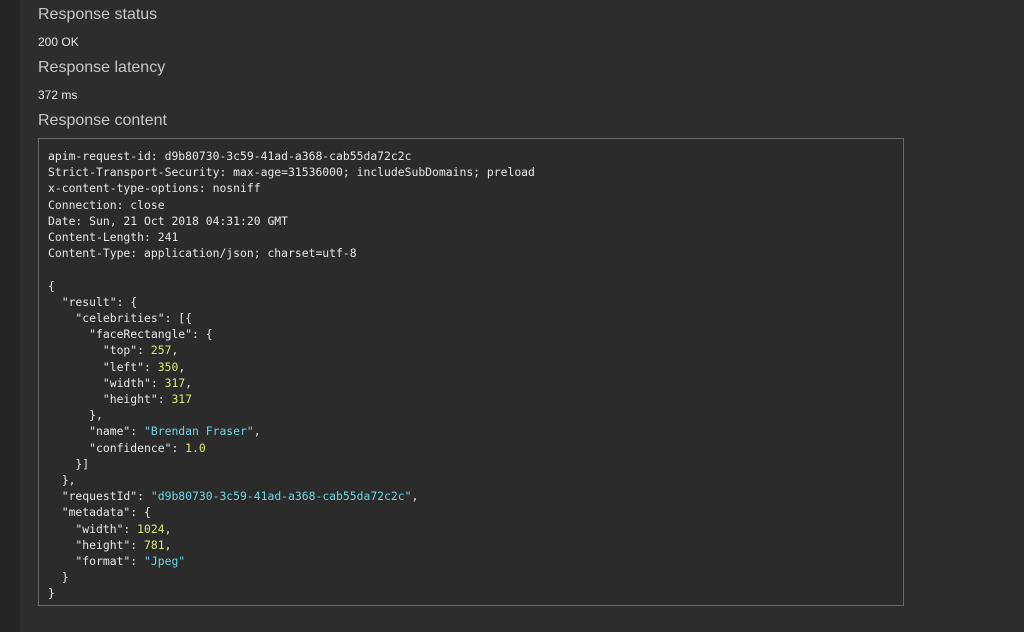 This screenshot has width=1024, height=632. Describe the element at coordinates (106, 204) in the screenshot. I see `header-line: Connection: close` at that location.